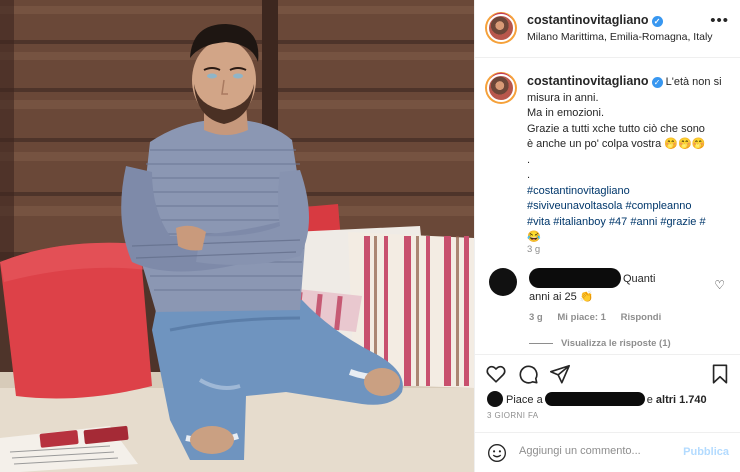 The width and height of the screenshot is (740, 472). I want to click on hashtag-link: #costantinovitagliano, so click(578, 191).